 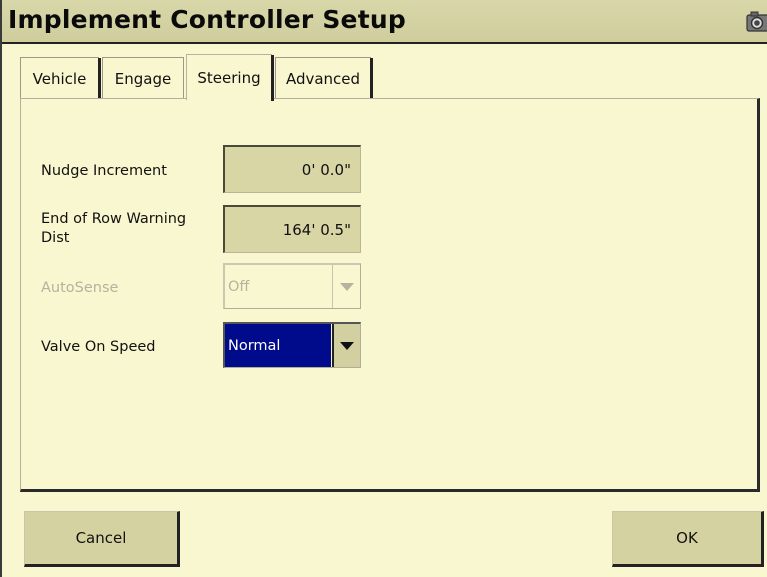 I want to click on tab-steering-label: Steering, so click(x=229, y=77).